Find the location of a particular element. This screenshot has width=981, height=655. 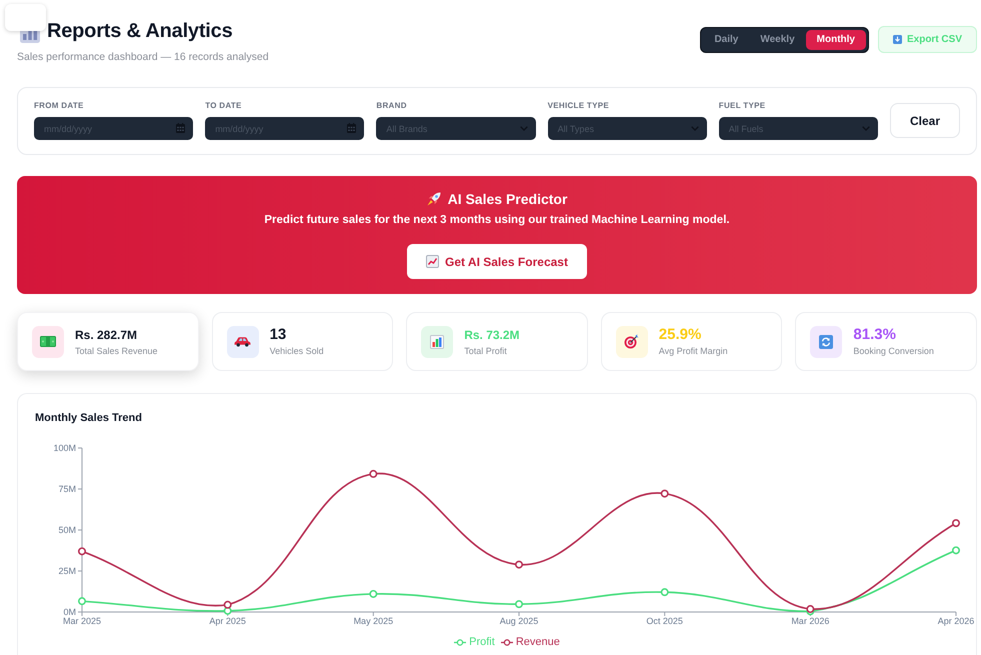

stat-label: Avg Profit Margin is located at coordinates (693, 351).